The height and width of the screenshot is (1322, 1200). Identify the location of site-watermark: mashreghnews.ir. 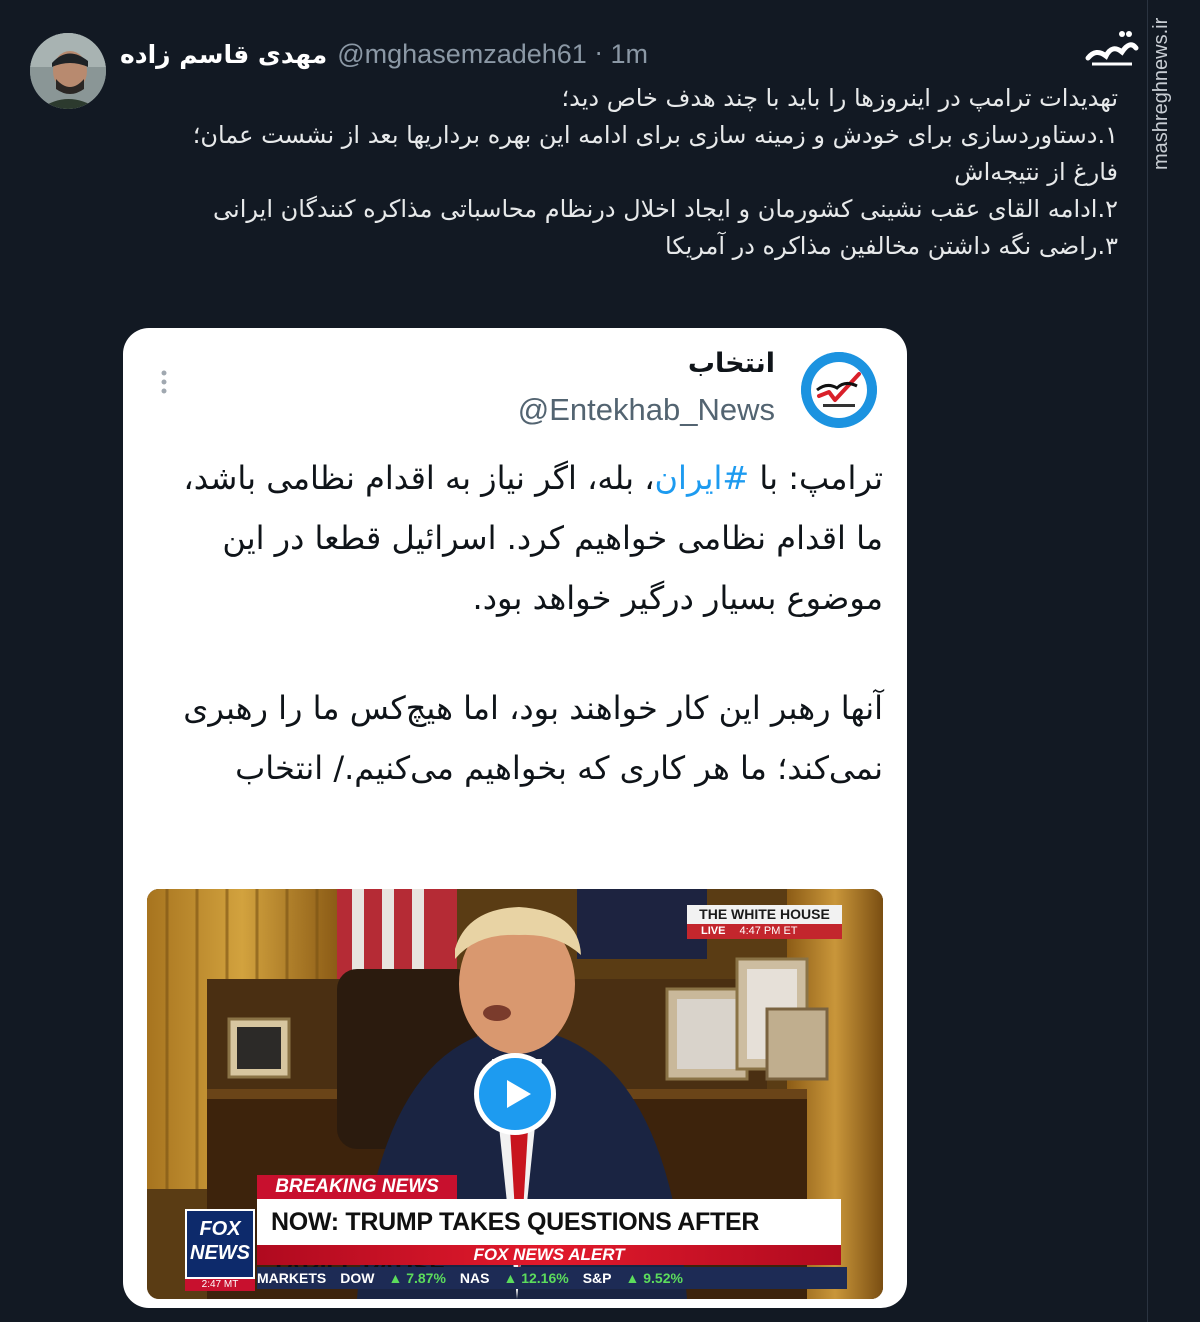
(1161, 94).